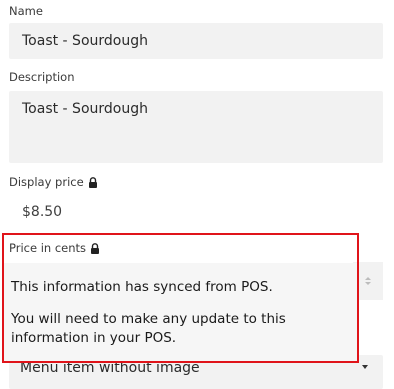  Describe the element at coordinates (85, 109) in the screenshot. I see `description-value: Toast - Sourdough` at that location.